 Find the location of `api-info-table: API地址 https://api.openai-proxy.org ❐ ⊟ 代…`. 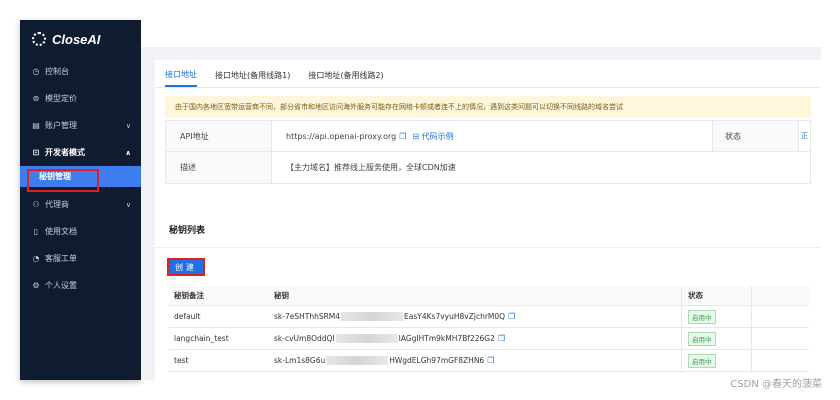

api-info-table: API地址 https://api.openai-proxy.org ❐ ⊟ 代… is located at coordinates (488, 152).